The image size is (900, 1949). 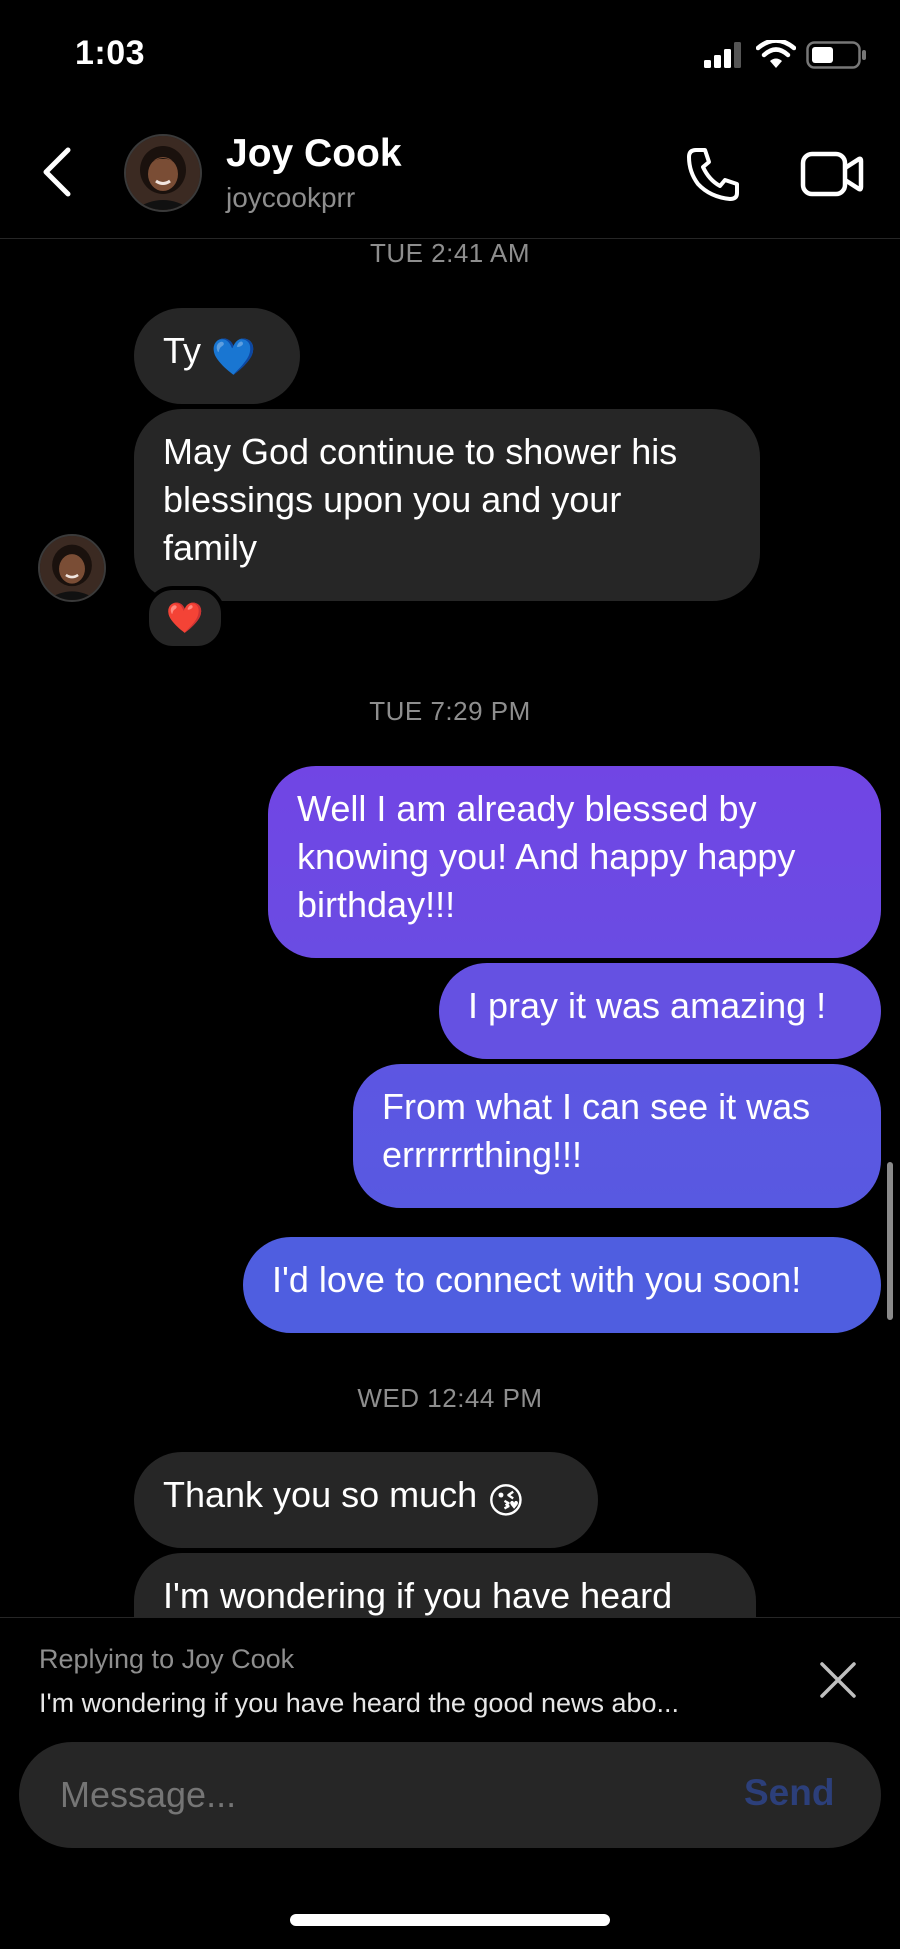 I want to click on video-call-button, so click(x=832, y=174).